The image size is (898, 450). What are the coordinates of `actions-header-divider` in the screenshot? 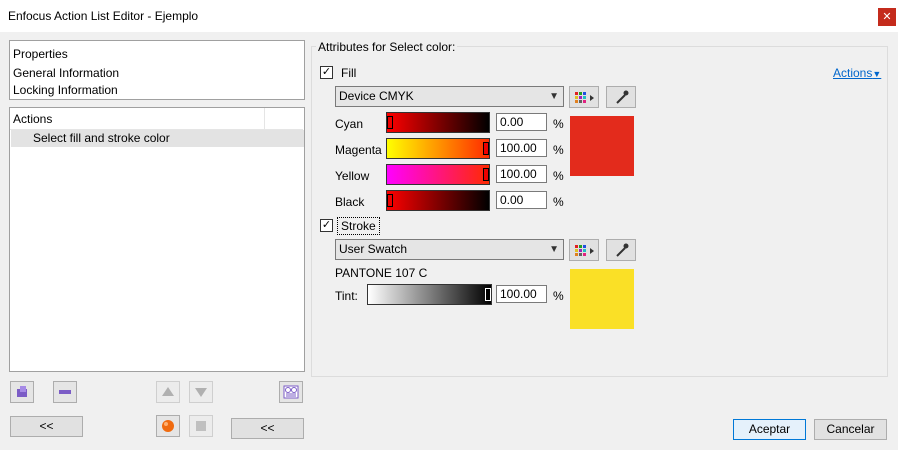 It's located at (264, 118).